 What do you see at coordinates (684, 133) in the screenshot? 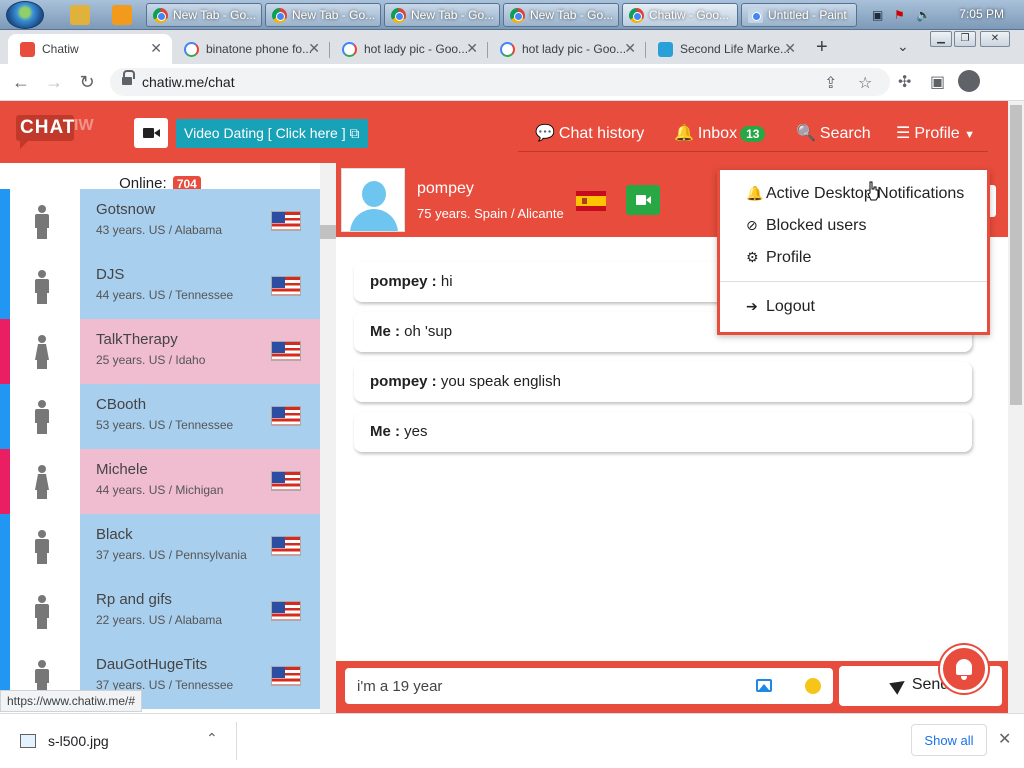
I see `bell-icon: 🔔` at bounding box center [684, 133].